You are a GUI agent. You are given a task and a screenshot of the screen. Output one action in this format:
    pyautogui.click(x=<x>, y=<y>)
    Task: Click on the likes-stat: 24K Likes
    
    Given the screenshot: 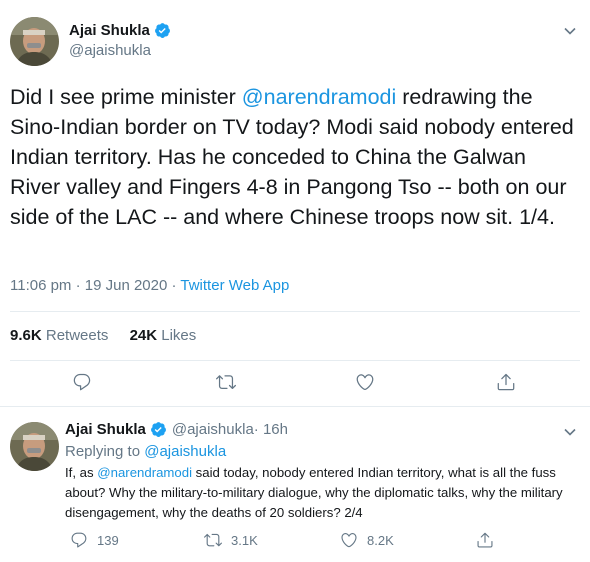 What is the action you would take?
    pyautogui.click(x=163, y=335)
    